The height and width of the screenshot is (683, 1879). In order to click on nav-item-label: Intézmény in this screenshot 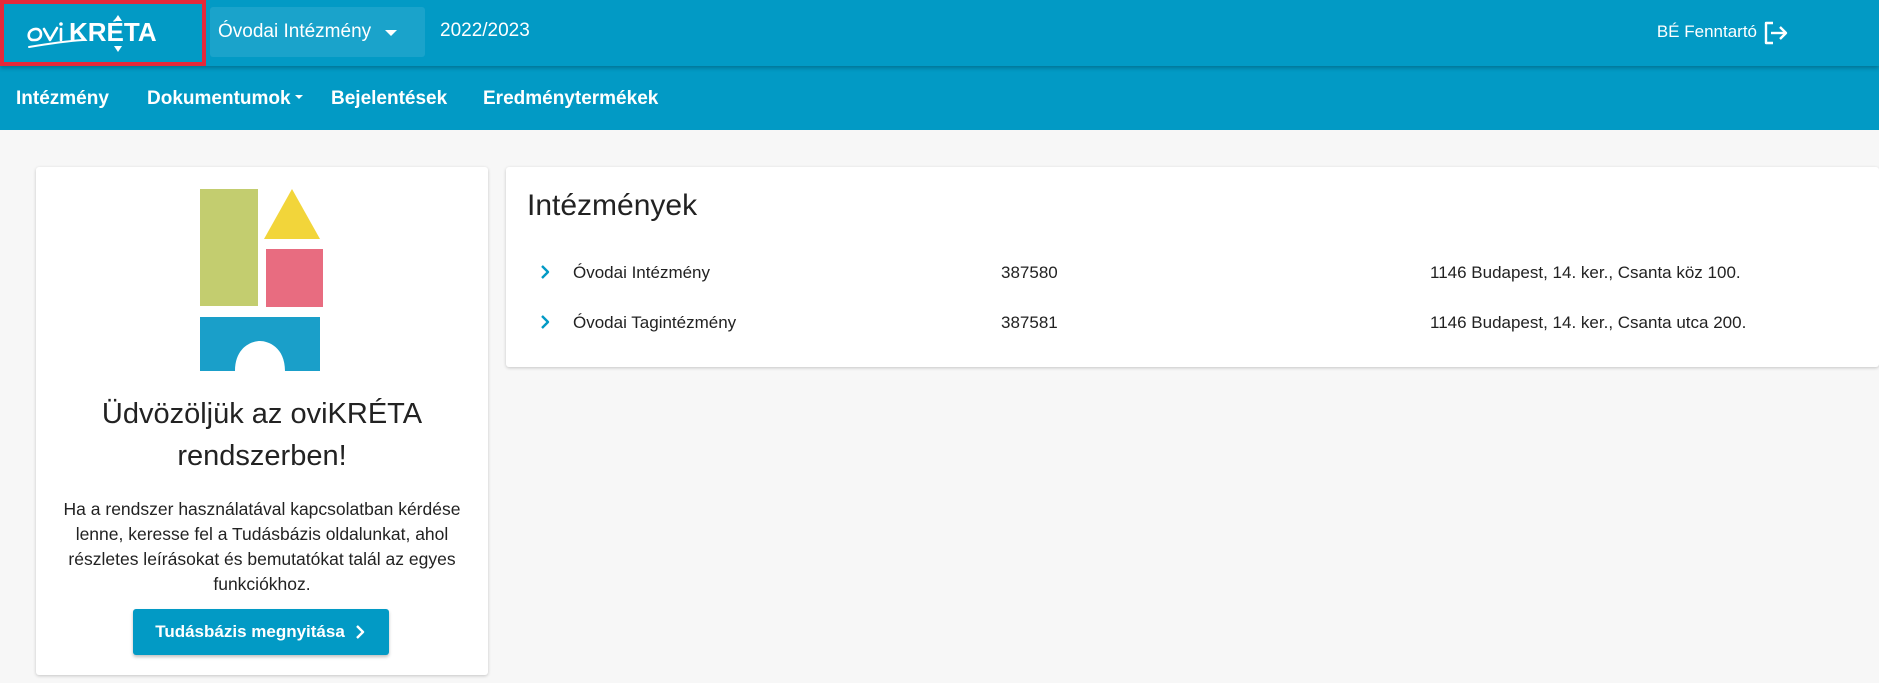, I will do `click(62, 98)`.